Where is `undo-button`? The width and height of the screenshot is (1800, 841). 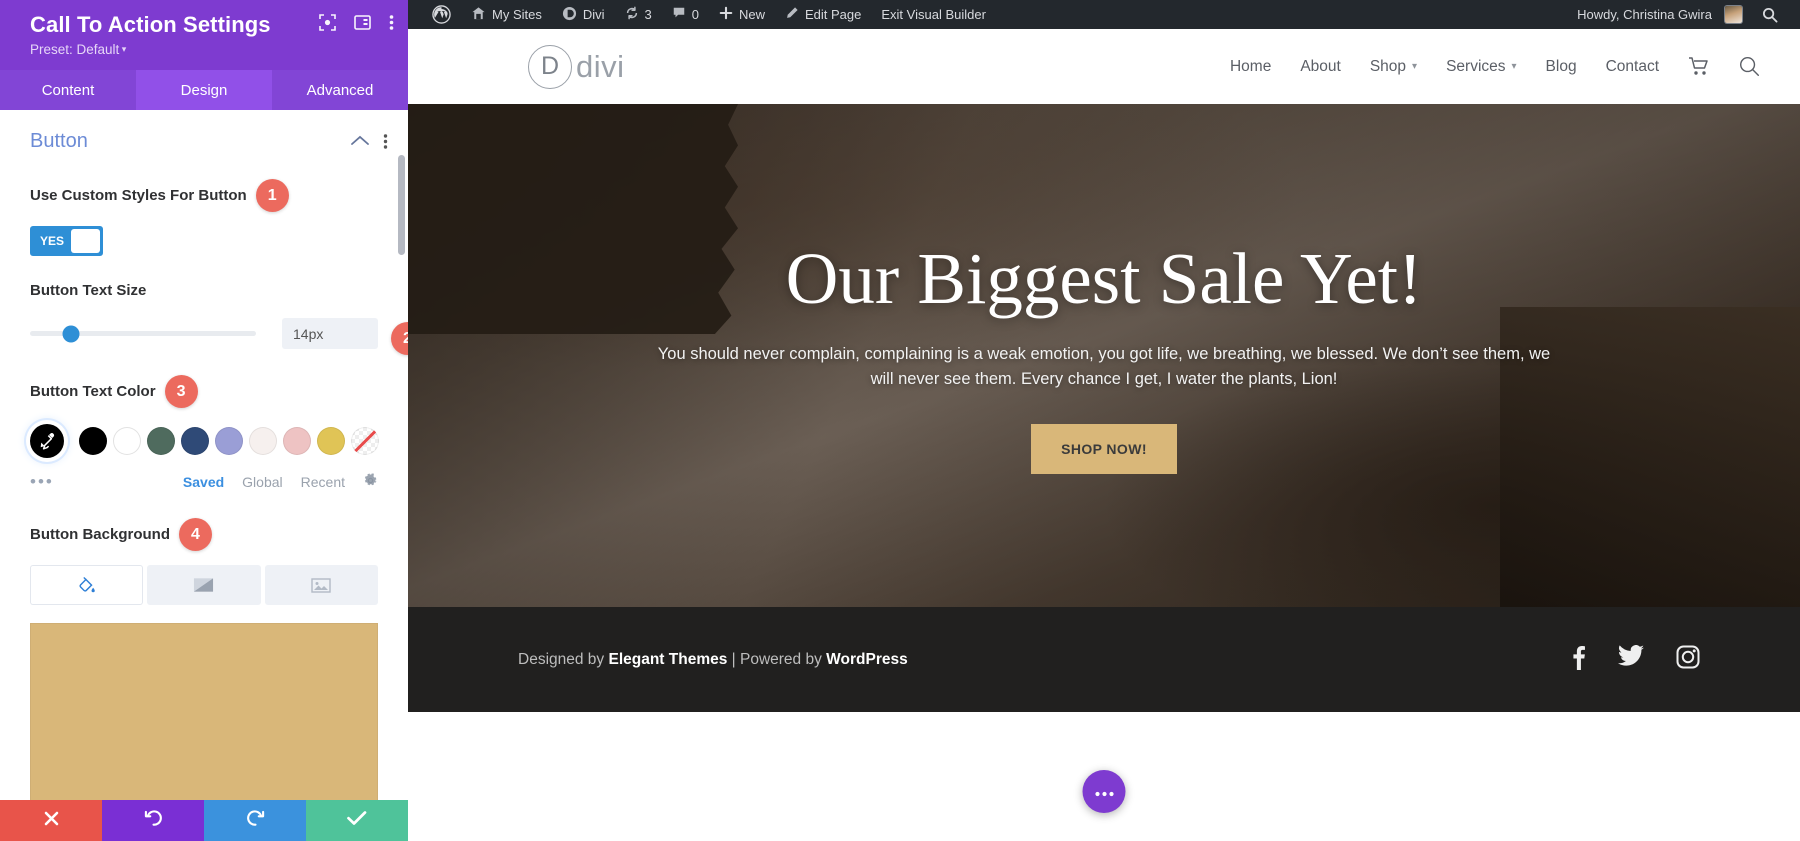
undo-button is located at coordinates (153, 820).